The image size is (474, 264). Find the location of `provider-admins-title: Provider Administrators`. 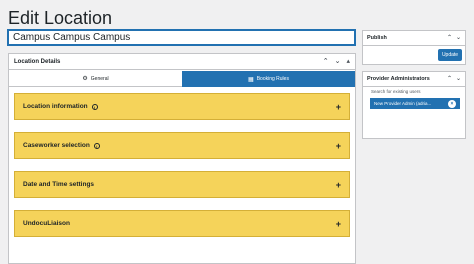

provider-admins-title: Provider Administrators is located at coordinates (398, 79).